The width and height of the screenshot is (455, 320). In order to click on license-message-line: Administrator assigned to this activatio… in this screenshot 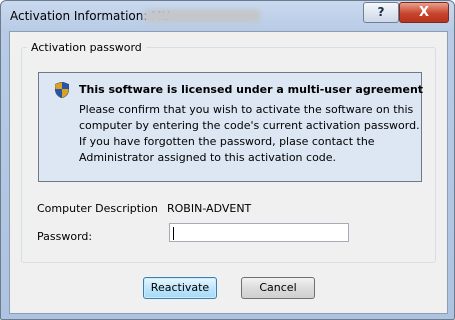, I will do `click(208, 157)`.